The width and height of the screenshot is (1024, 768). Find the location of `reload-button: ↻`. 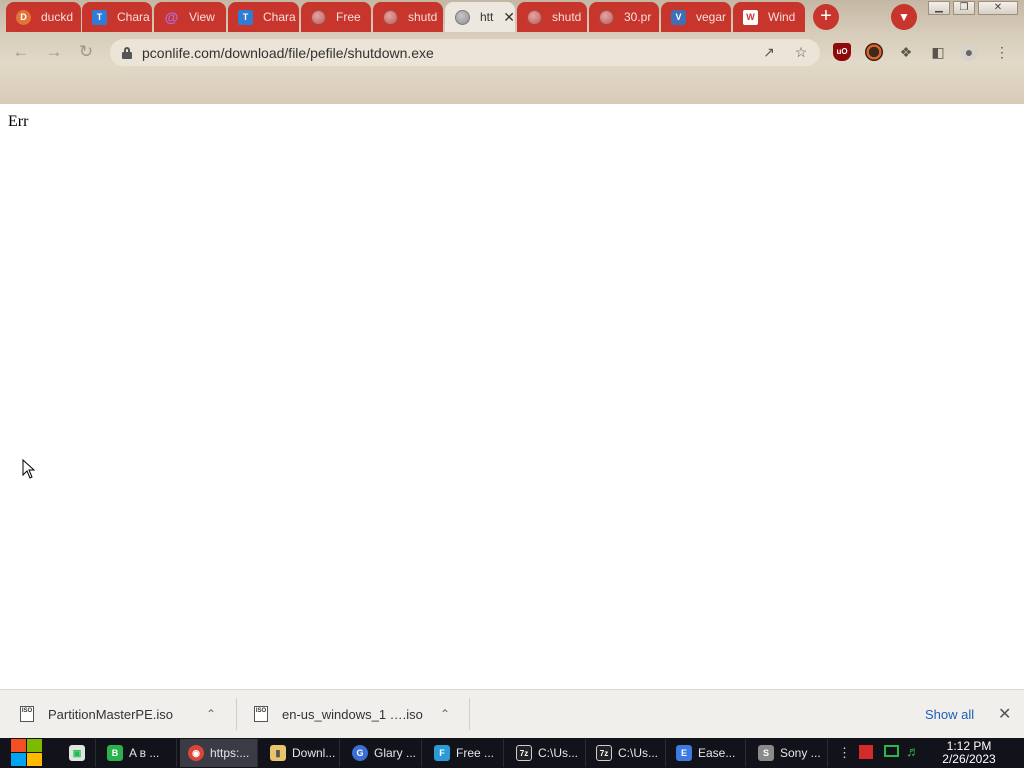

reload-button: ↻ is located at coordinates (86, 52).